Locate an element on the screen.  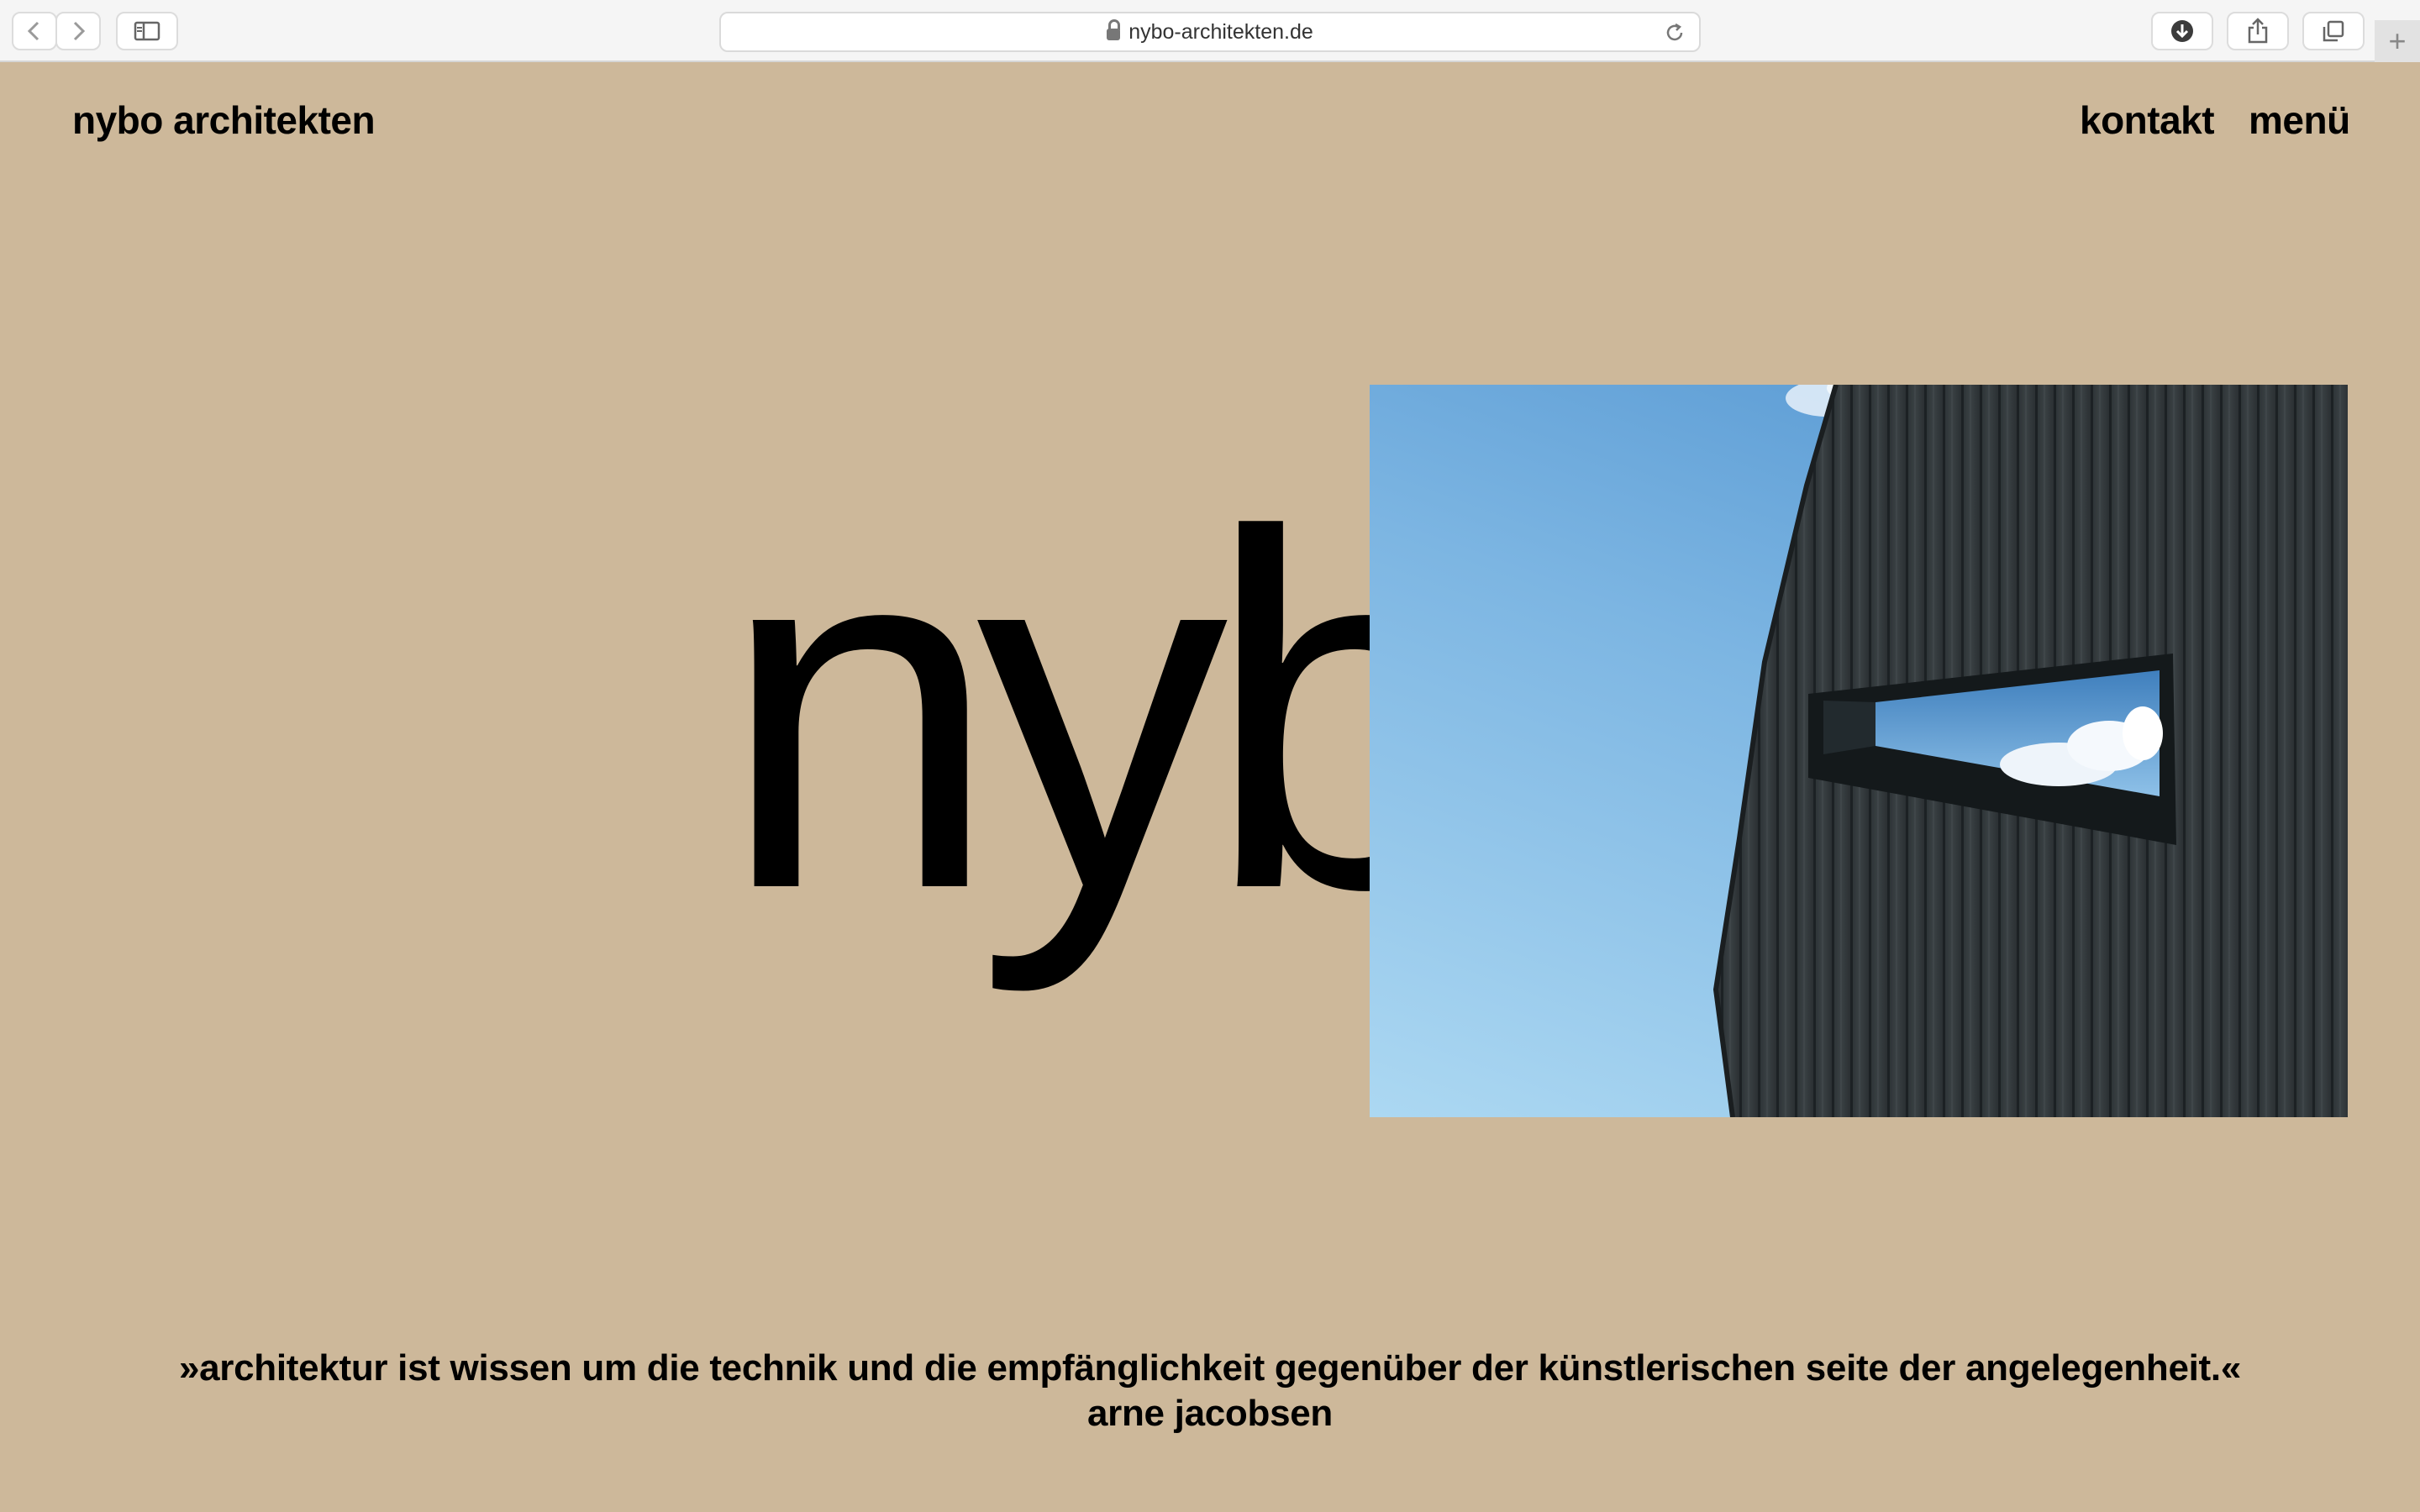
forward-icon is located at coordinates (79, 31).